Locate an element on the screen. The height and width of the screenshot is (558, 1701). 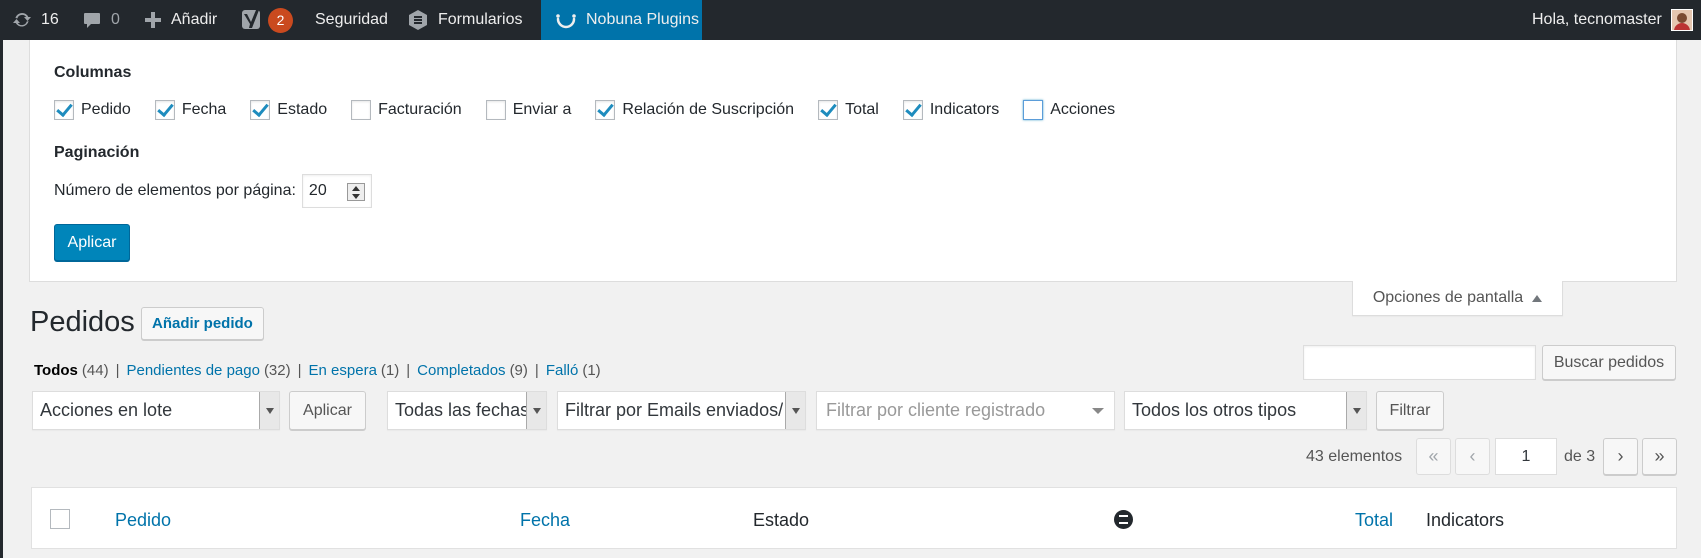
screen-options-toggle: Opciones de pantalla is located at coordinates (1457, 298).